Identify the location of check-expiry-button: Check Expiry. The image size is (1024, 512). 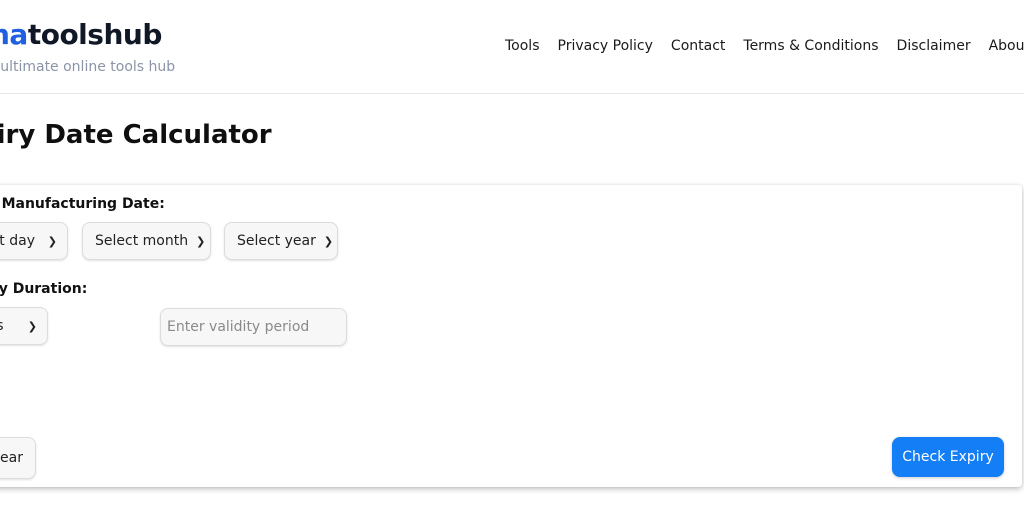
(948, 457).